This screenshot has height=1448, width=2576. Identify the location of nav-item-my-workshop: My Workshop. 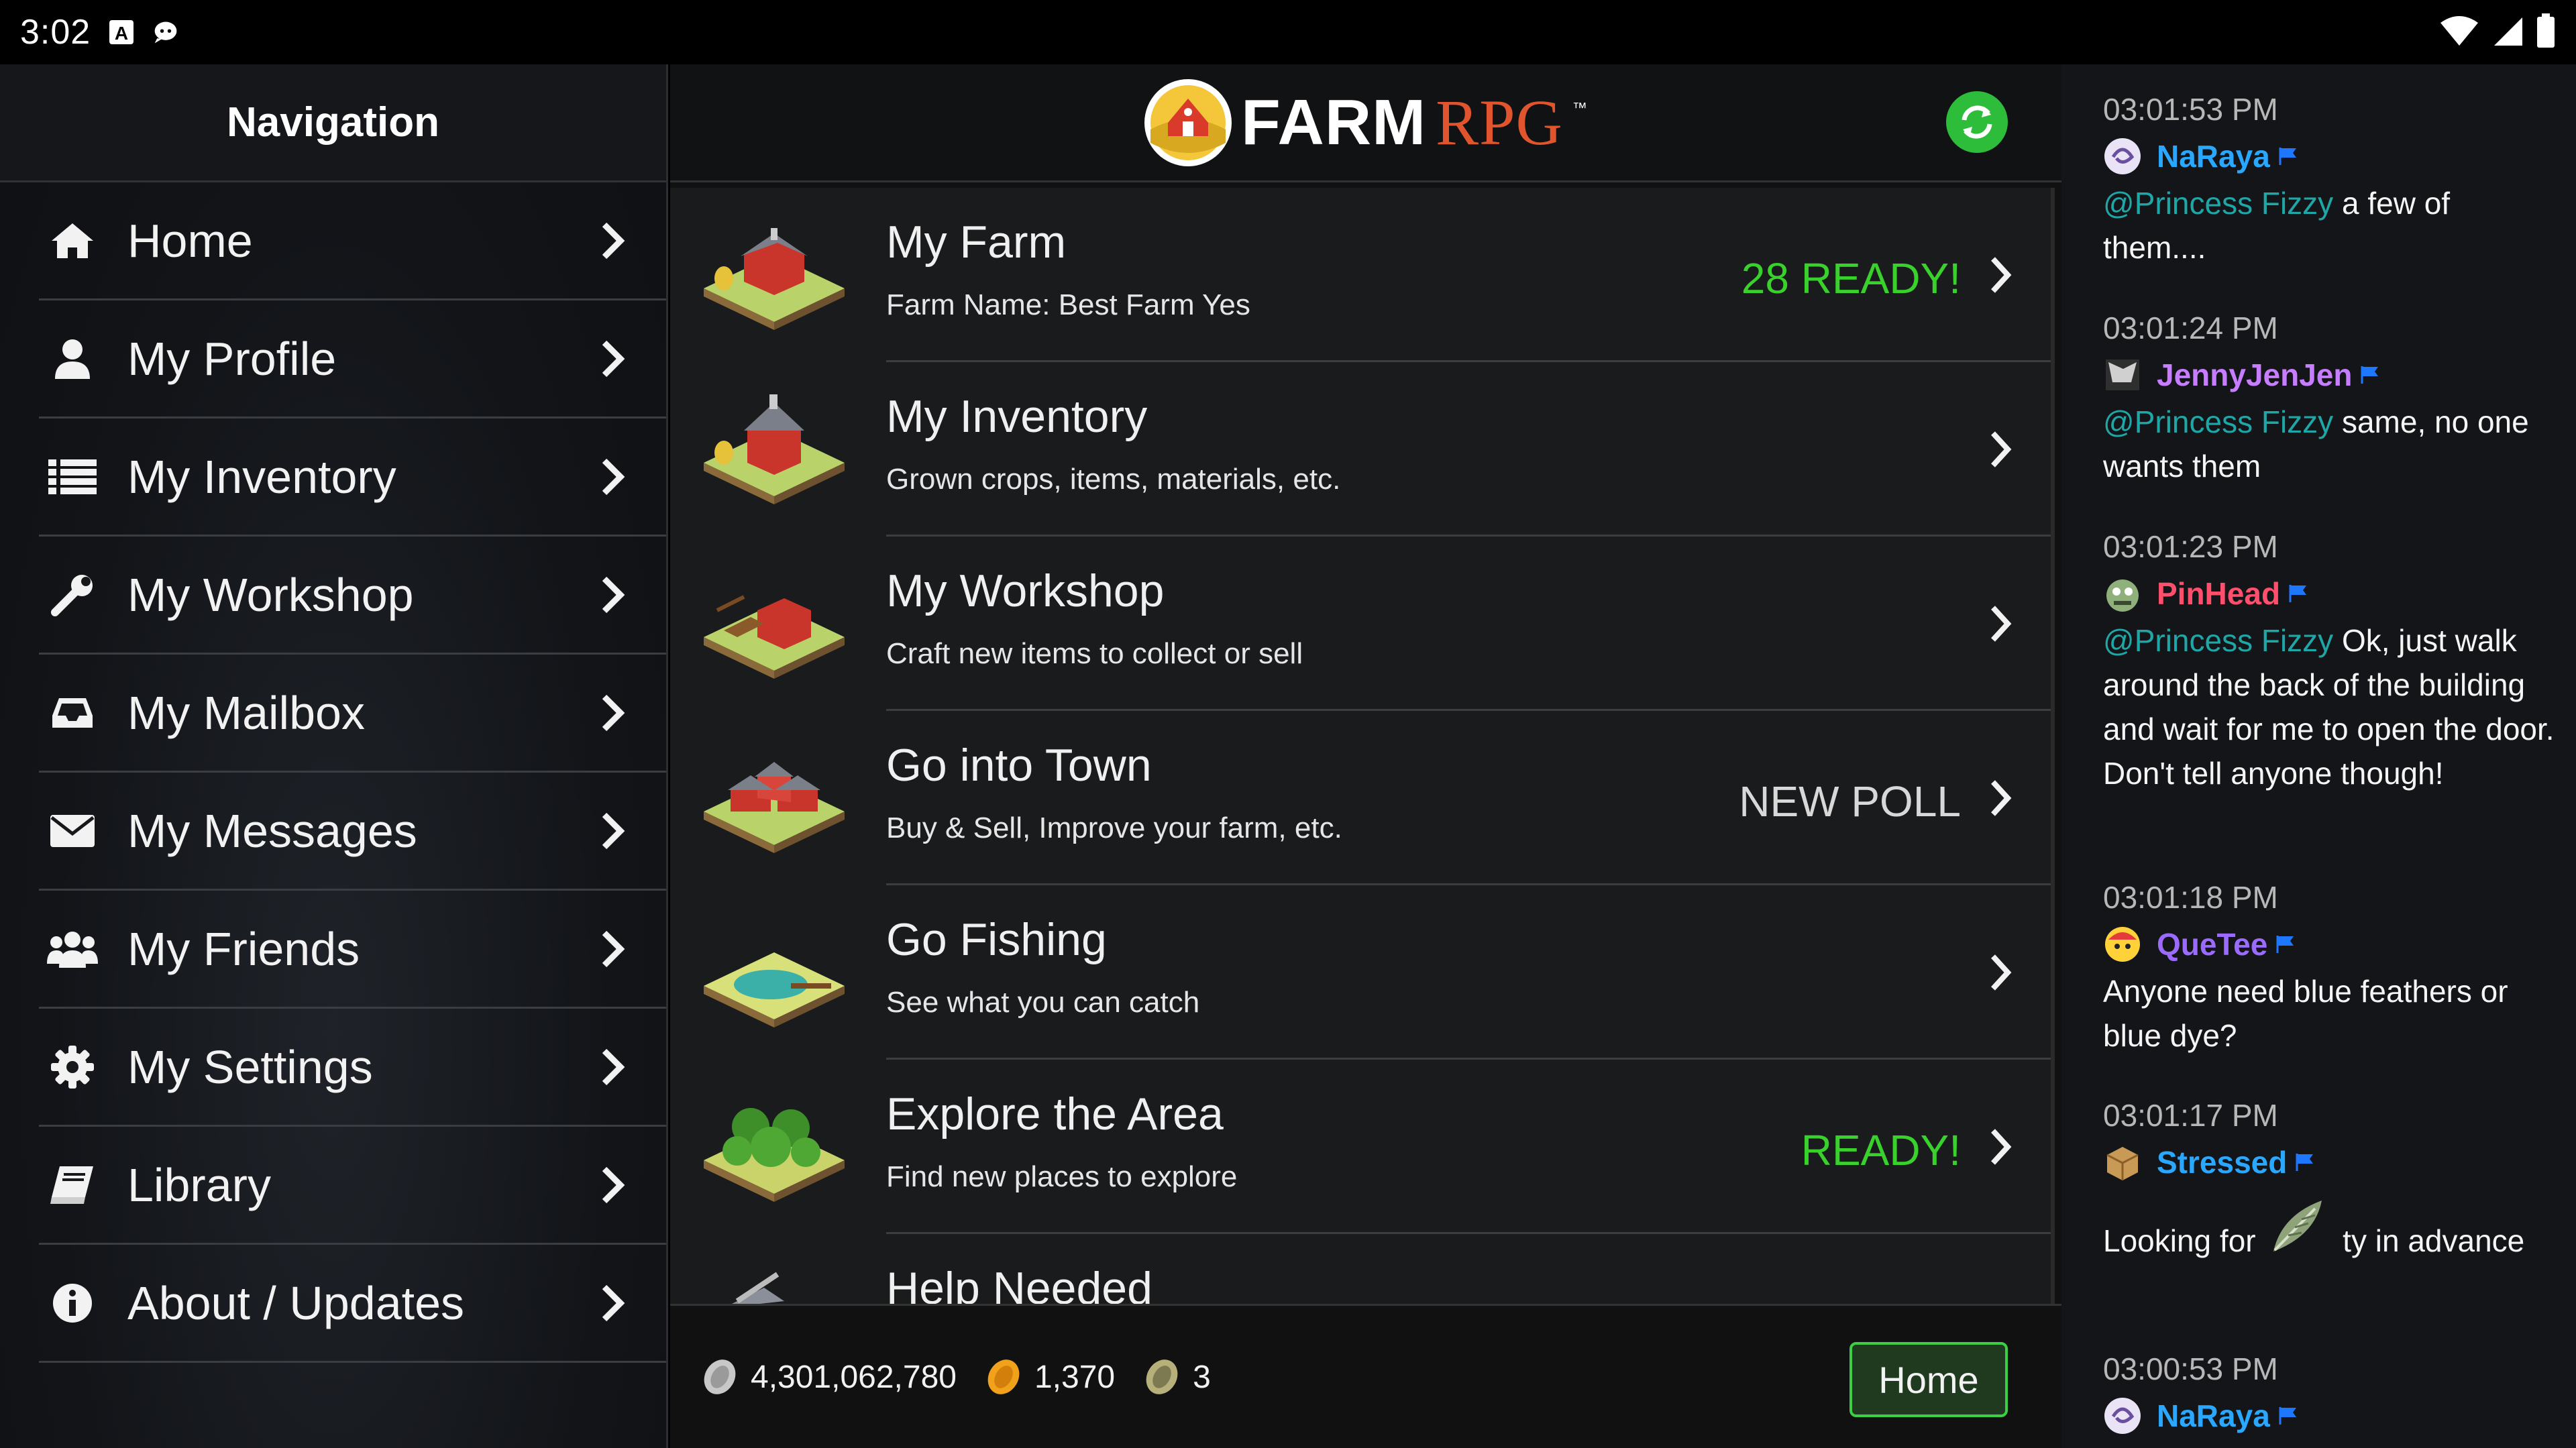
(352, 596).